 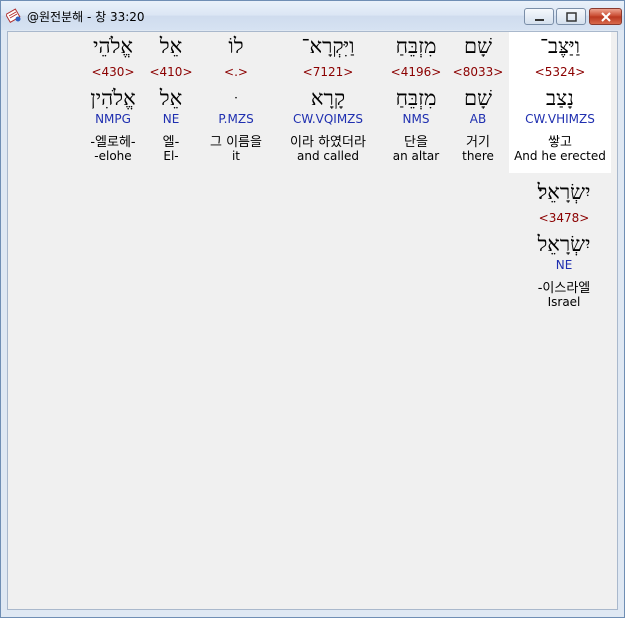 I want to click on parsing-code: CW.VQIMZS, so click(x=328, y=119).